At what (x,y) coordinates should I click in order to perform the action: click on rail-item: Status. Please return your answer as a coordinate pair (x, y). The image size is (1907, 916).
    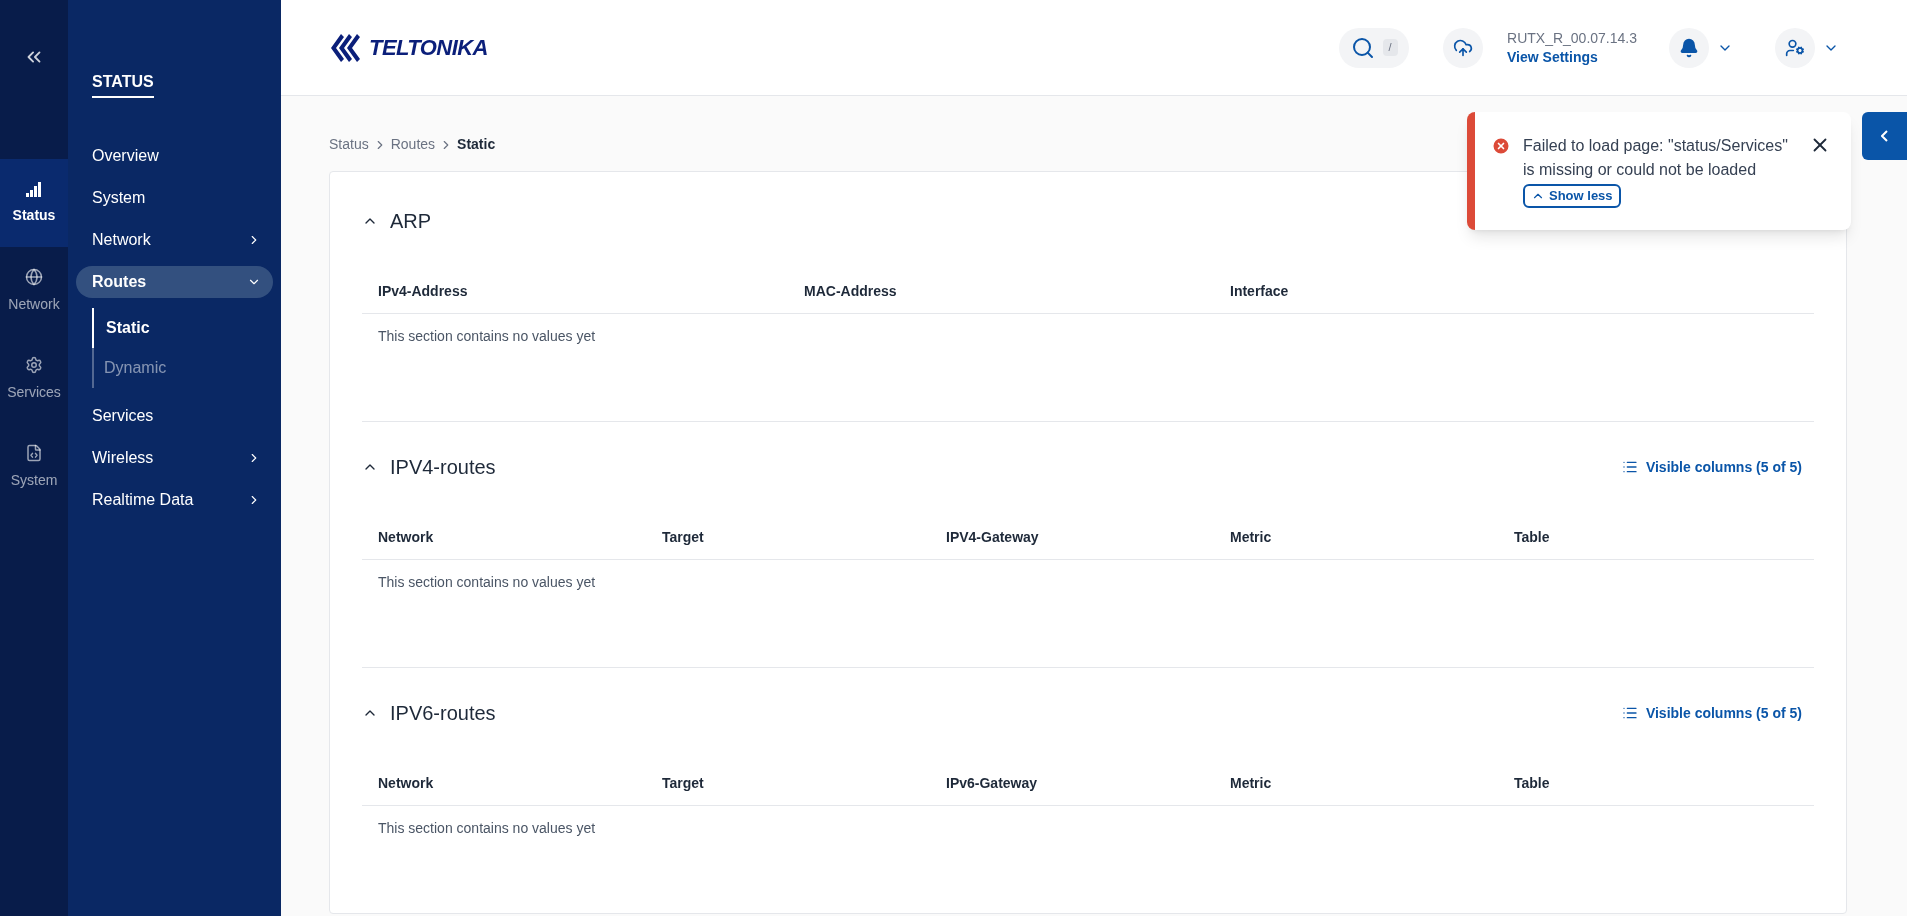
    Looking at the image, I should click on (34, 203).